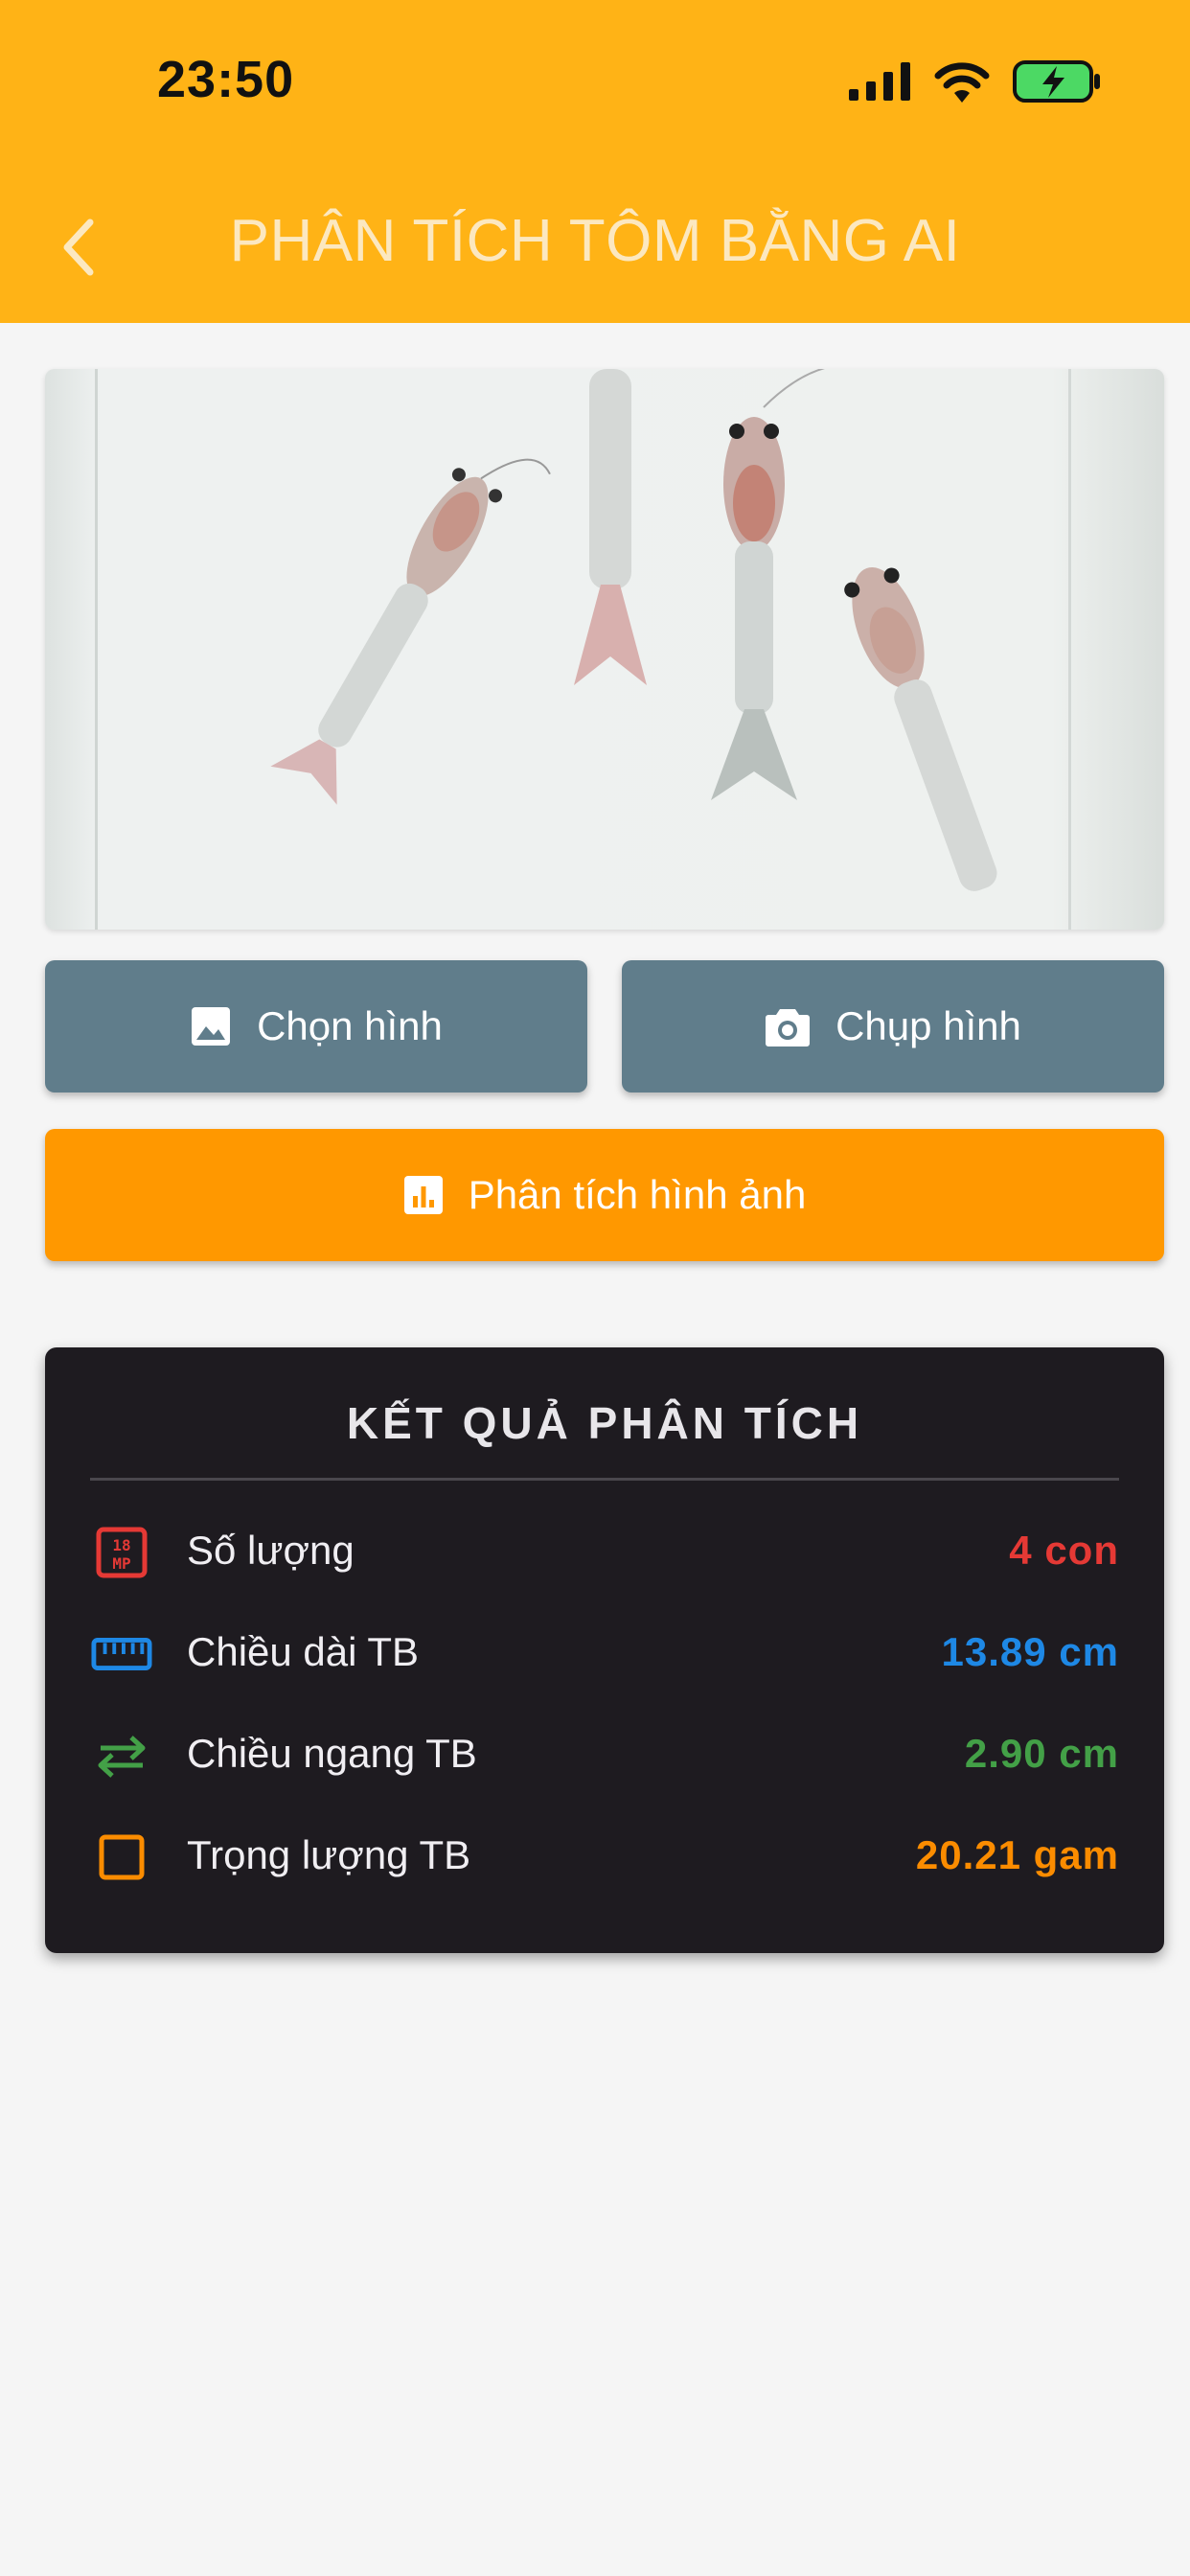  Describe the element at coordinates (271, 1550) in the screenshot. I see `result-label: Số lượng` at that location.